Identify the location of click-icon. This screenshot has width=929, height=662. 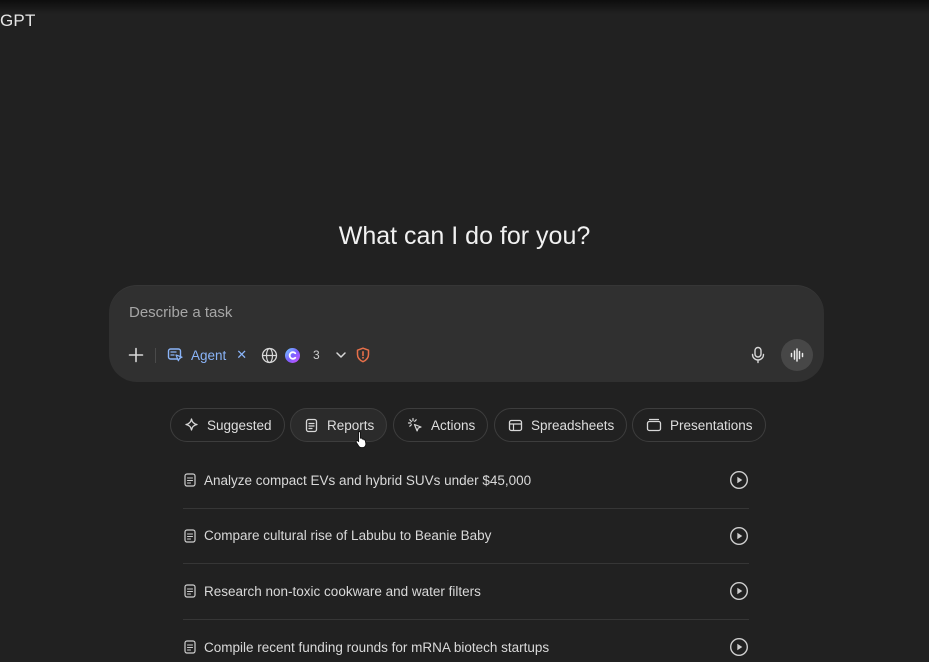
(414, 424).